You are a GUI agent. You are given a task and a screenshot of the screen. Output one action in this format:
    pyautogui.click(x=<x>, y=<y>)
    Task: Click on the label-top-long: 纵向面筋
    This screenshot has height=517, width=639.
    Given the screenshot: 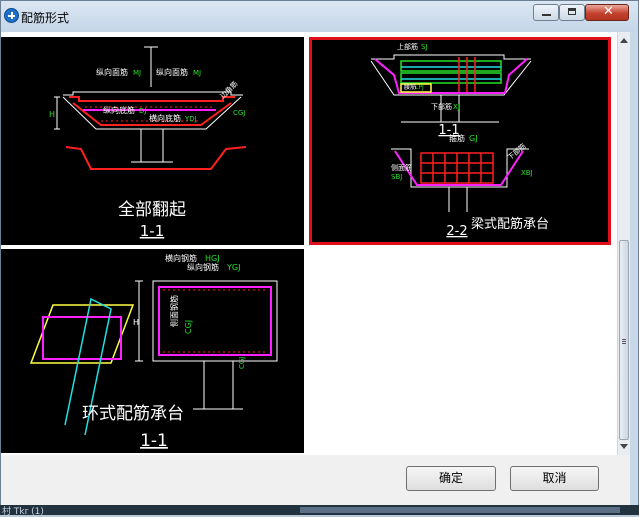 What is the action you would take?
    pyautogui.click(x=112, y=72)
    